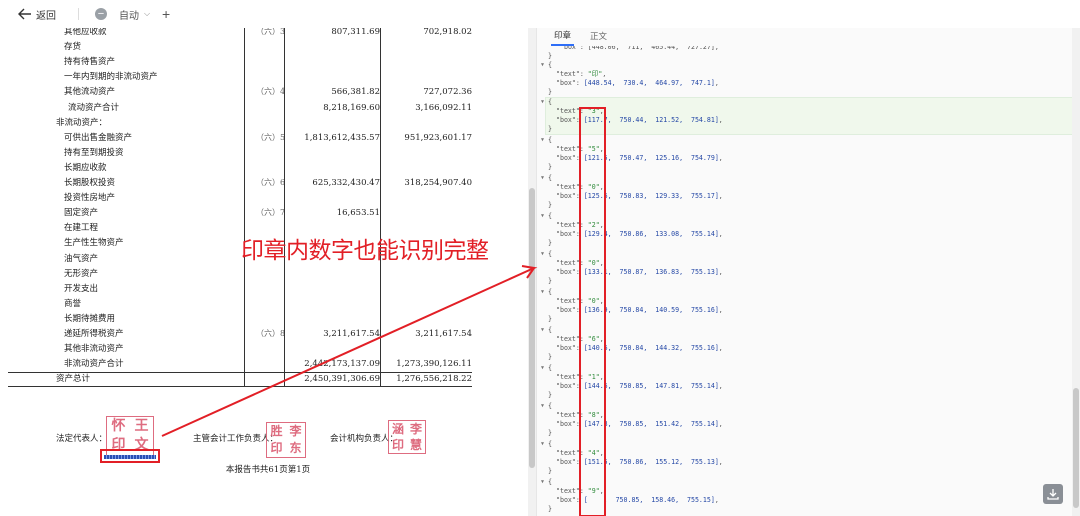 The height and width of the screenshot is (516, 1080). I want to click on row-label: 流动资产合计, so click(94, 107).